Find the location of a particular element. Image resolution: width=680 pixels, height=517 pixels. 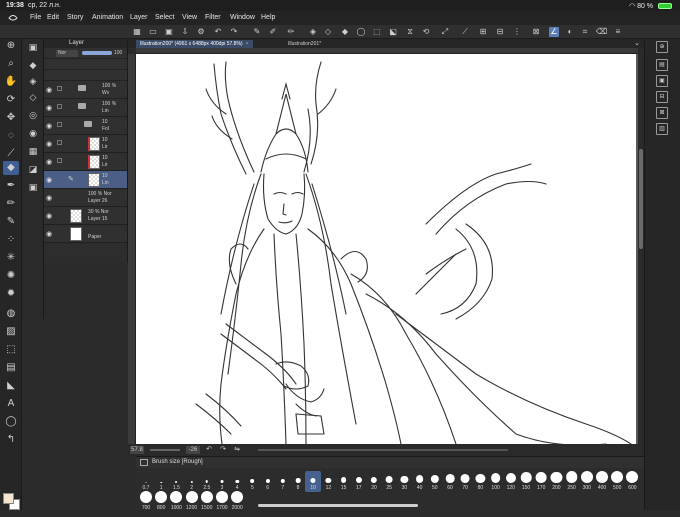

subtool-snap-icon: ◉ is located at coordinates (33, 133).